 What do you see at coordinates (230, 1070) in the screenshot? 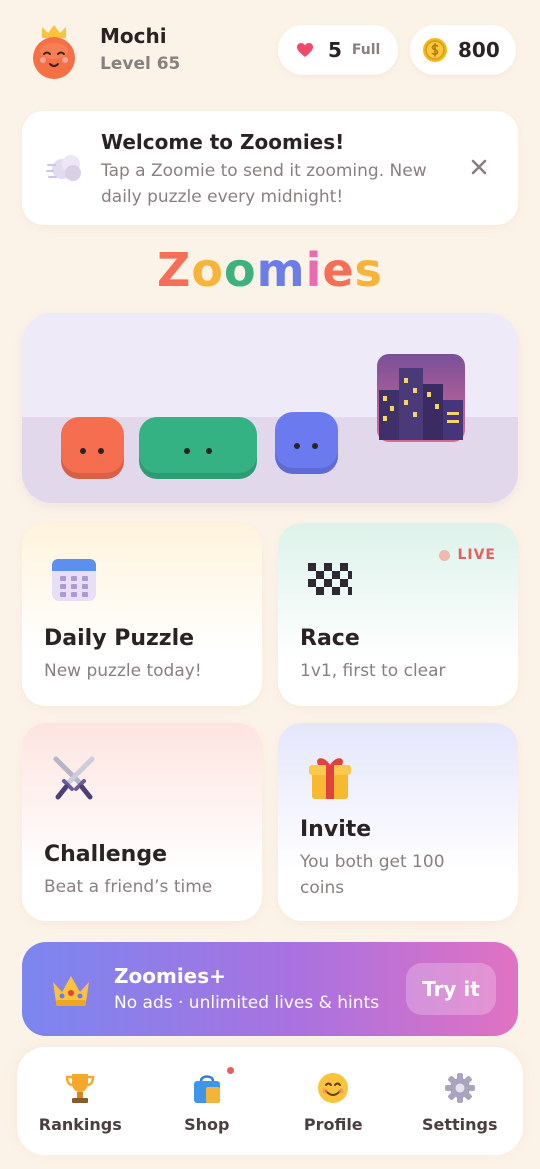
I see `shop-notification-dot` at bounding box center [230, 1070].